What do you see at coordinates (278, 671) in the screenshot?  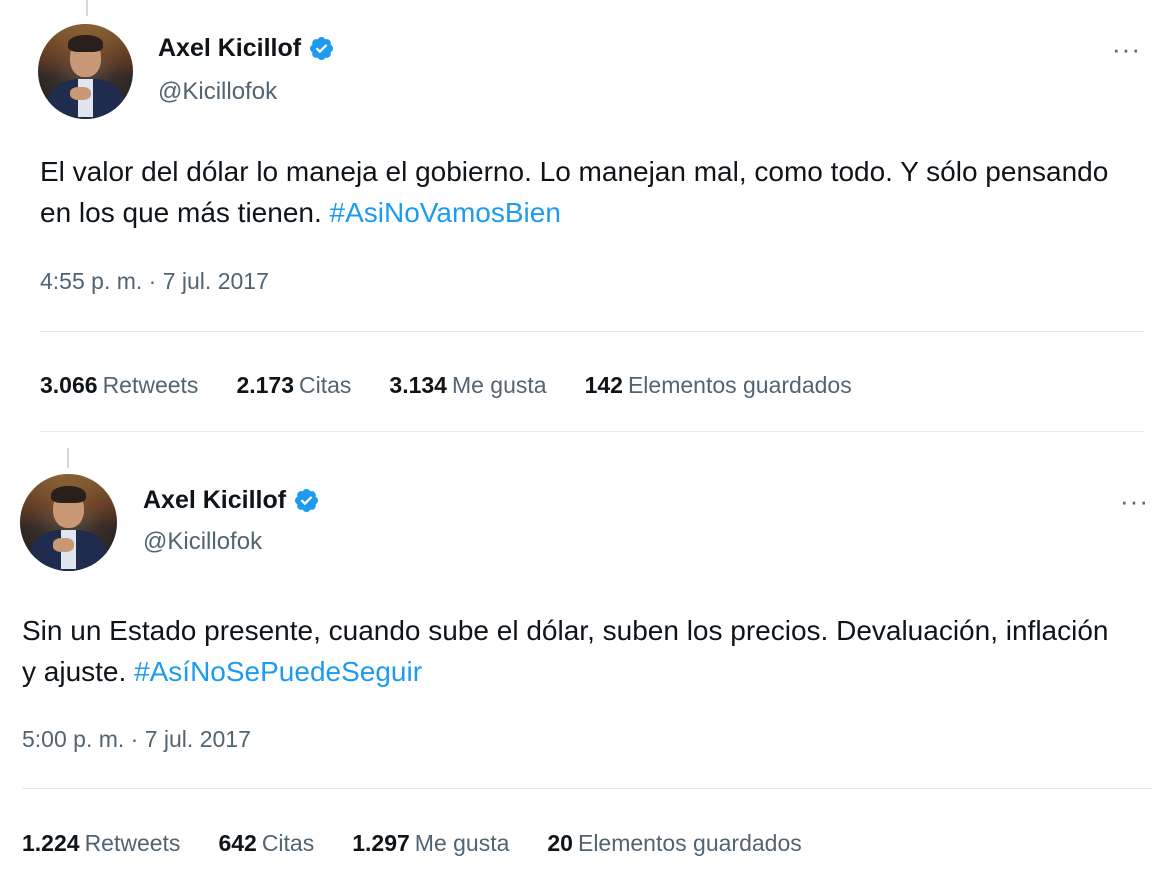 I see `hashtag-link: #AsíNoSePuedeSeguir` at bounding box center [278, 671].